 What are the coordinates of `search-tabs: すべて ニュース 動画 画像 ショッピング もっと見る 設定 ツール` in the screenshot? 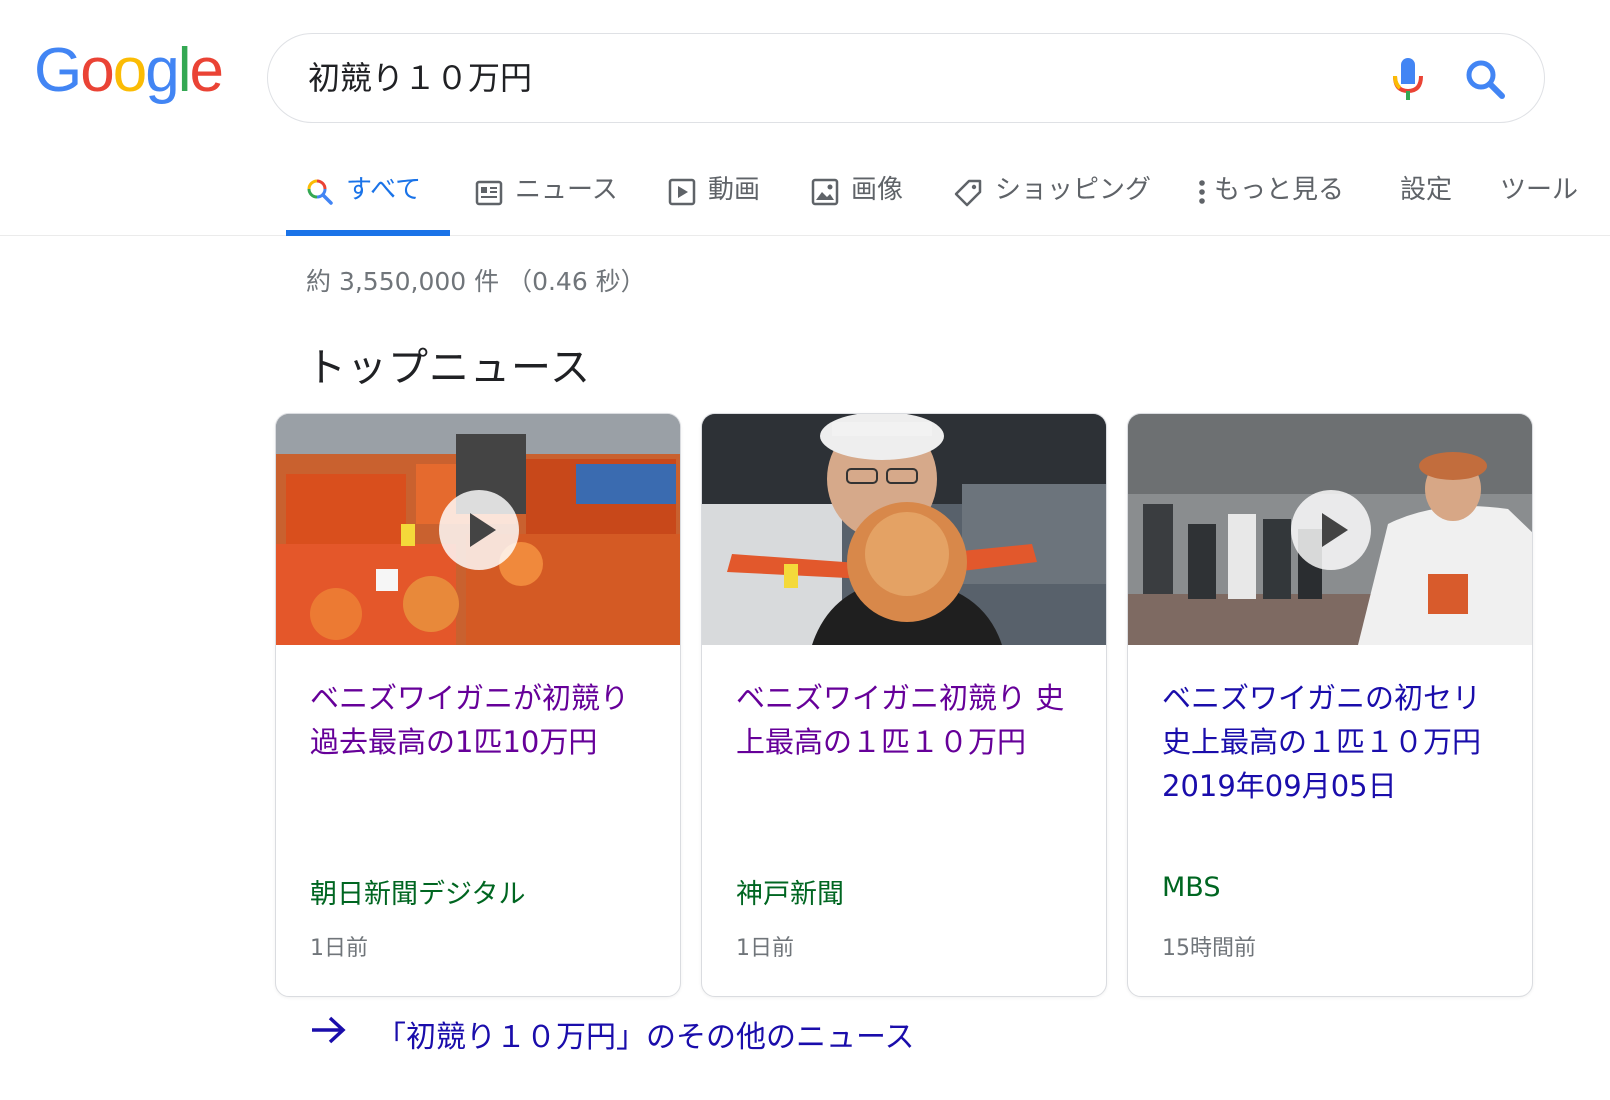 It's located at (805, 193).